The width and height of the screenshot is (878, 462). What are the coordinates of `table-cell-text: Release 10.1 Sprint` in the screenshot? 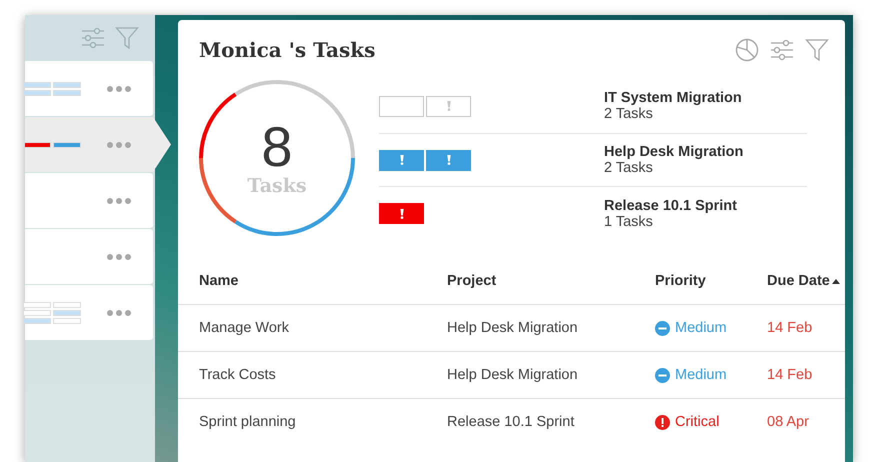 It's located at (511, 422).